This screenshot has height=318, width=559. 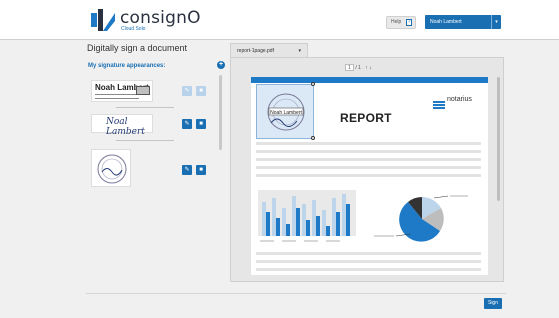 I want to click on signature-placement-field: Noah Lambert, so click(x=285, y=111).